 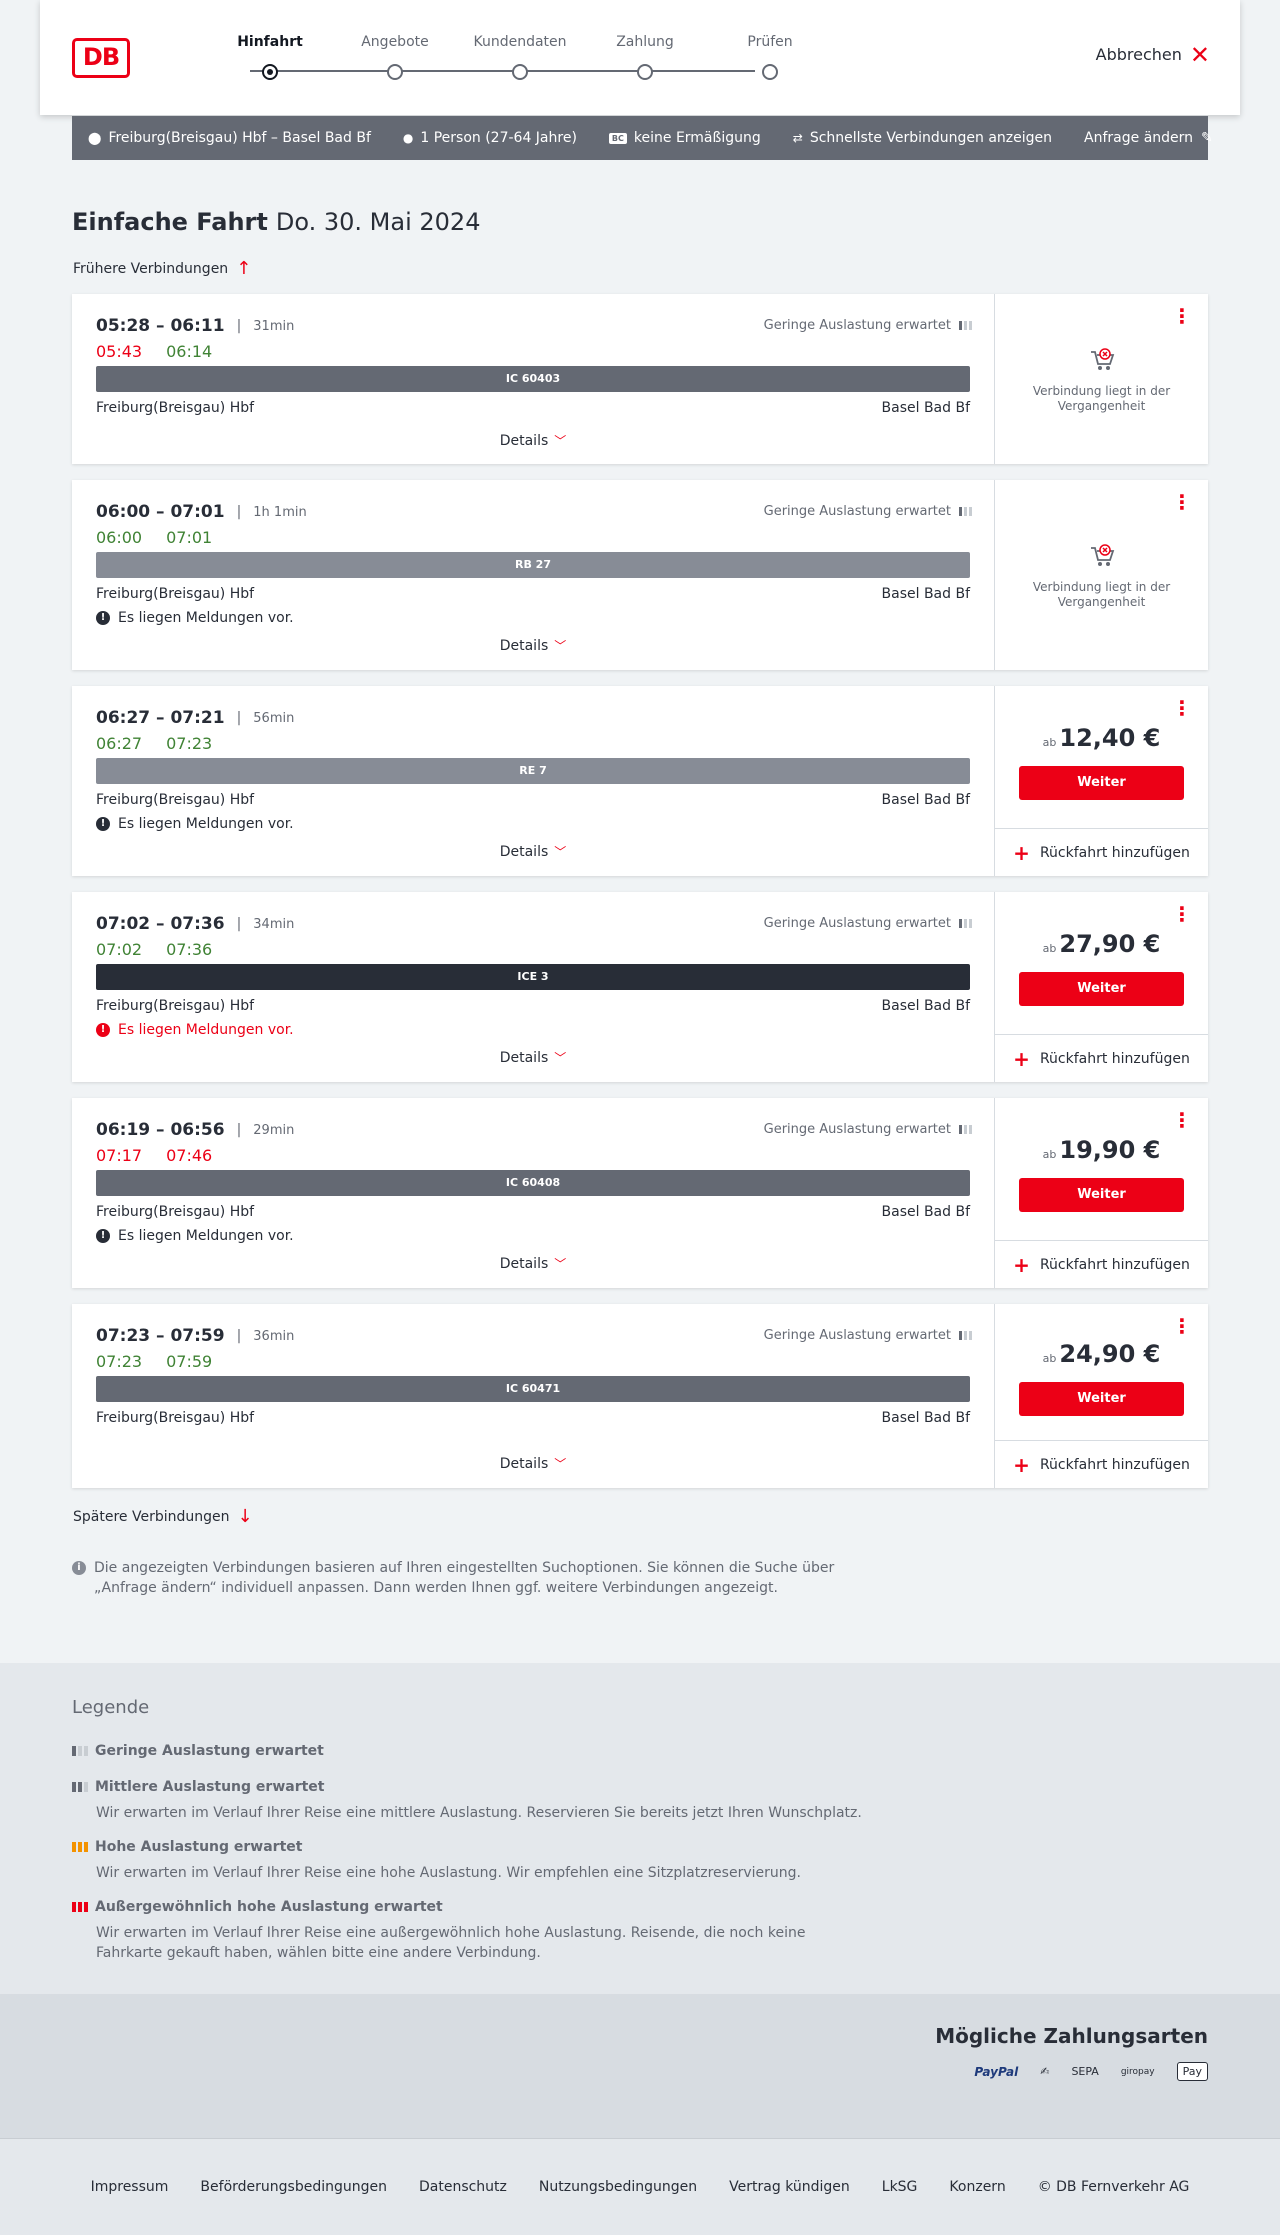 What do you see at coordinates (463, 2187) in the screenshot?
I see `footer-link-datenschutz: Datenschutz` at bounding box center [463, 2187].